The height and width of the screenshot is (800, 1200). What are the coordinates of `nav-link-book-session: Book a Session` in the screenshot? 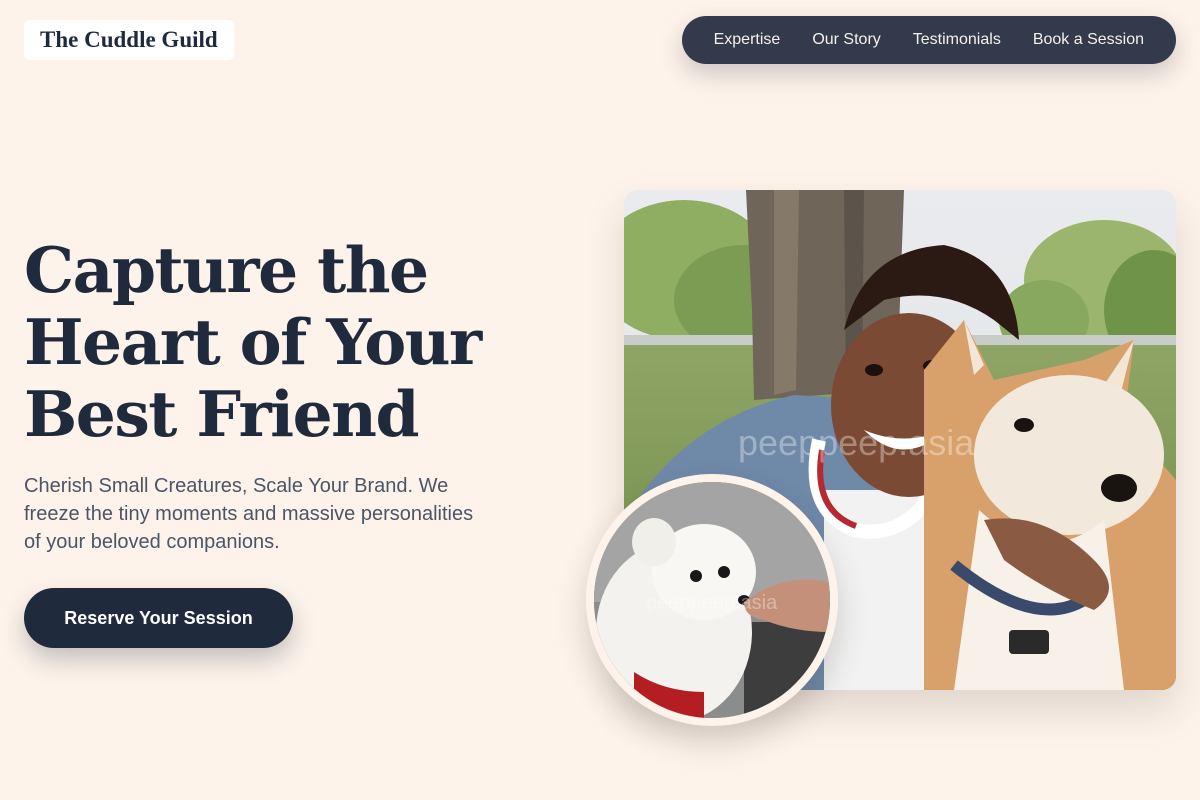 It's located at (1088, 40).